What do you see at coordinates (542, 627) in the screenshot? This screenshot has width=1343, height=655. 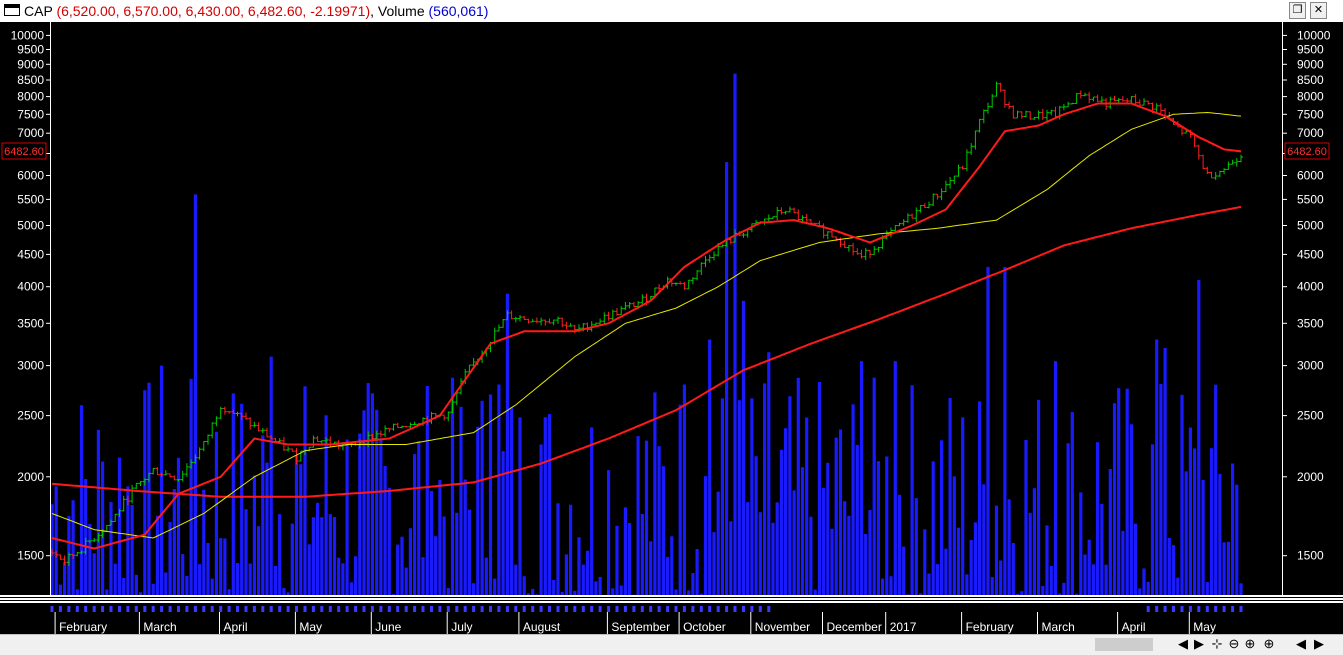 I see `x-tick-label: August` at bounding box center [542, 627].